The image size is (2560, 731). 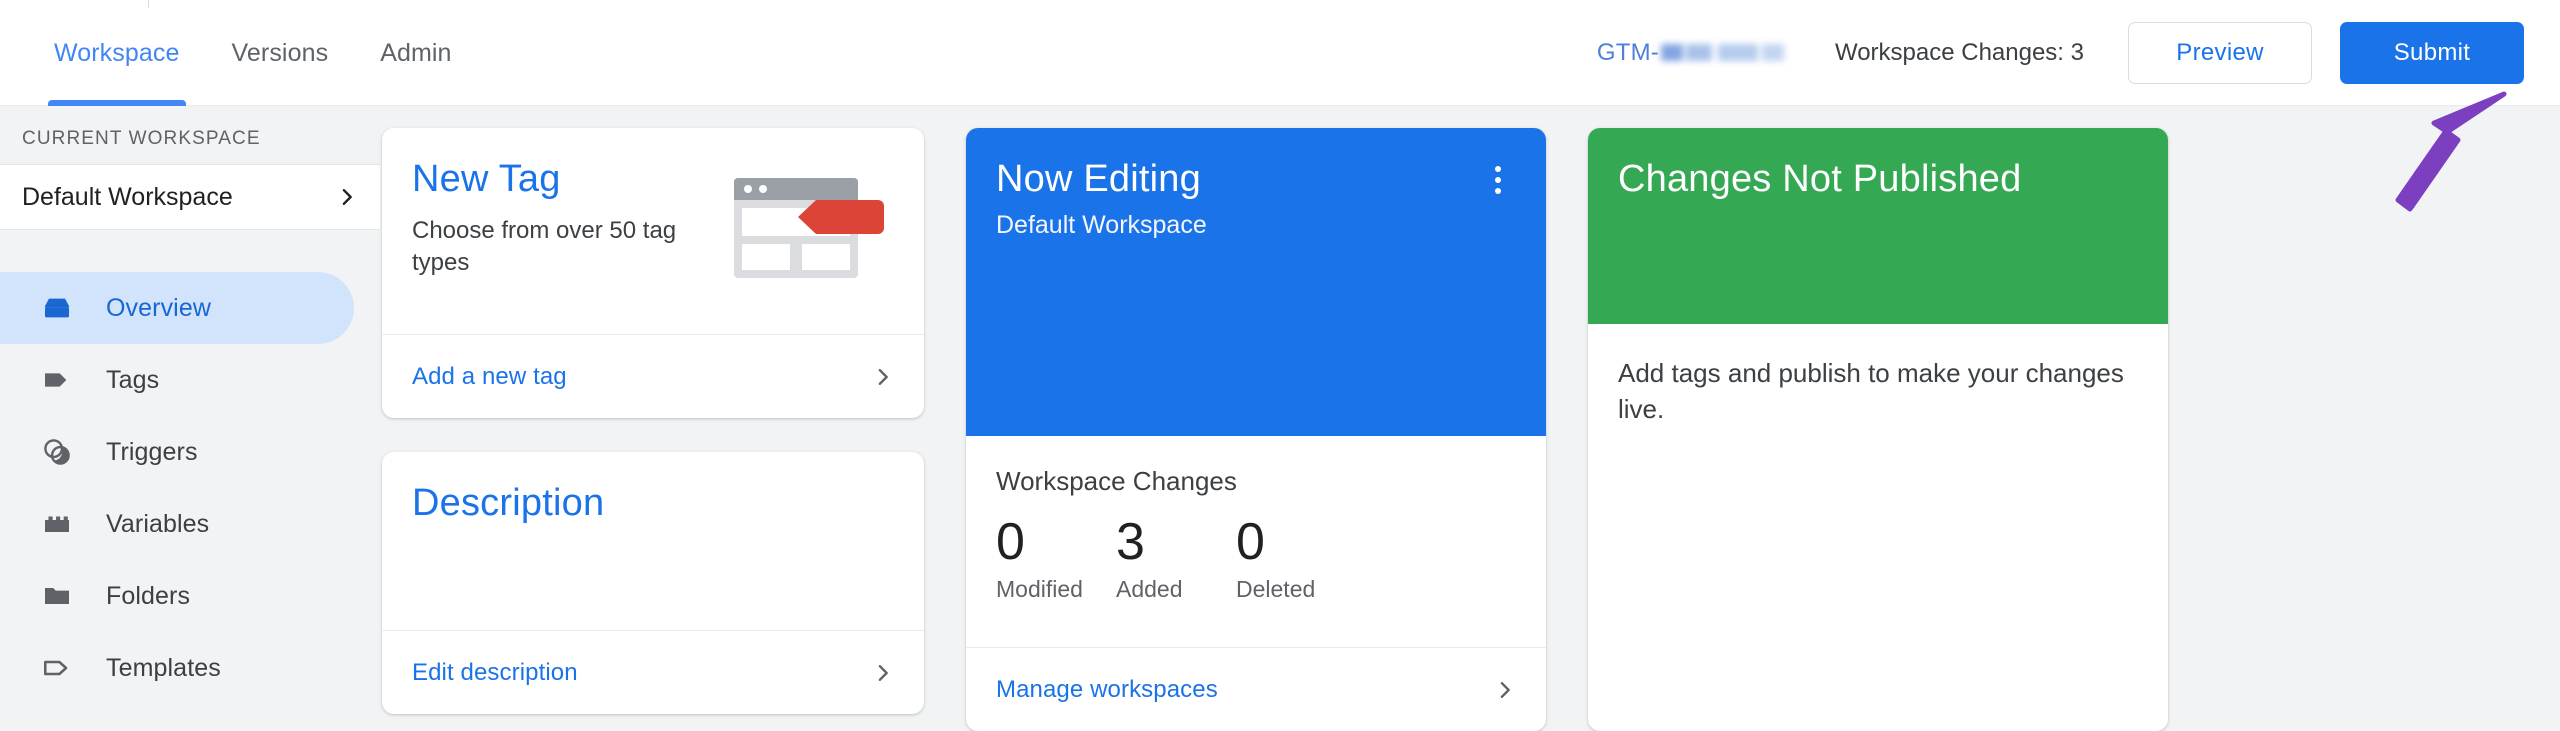 I want to click on sidebar-item-triggers: Triggers, so click(x=177, y=452).